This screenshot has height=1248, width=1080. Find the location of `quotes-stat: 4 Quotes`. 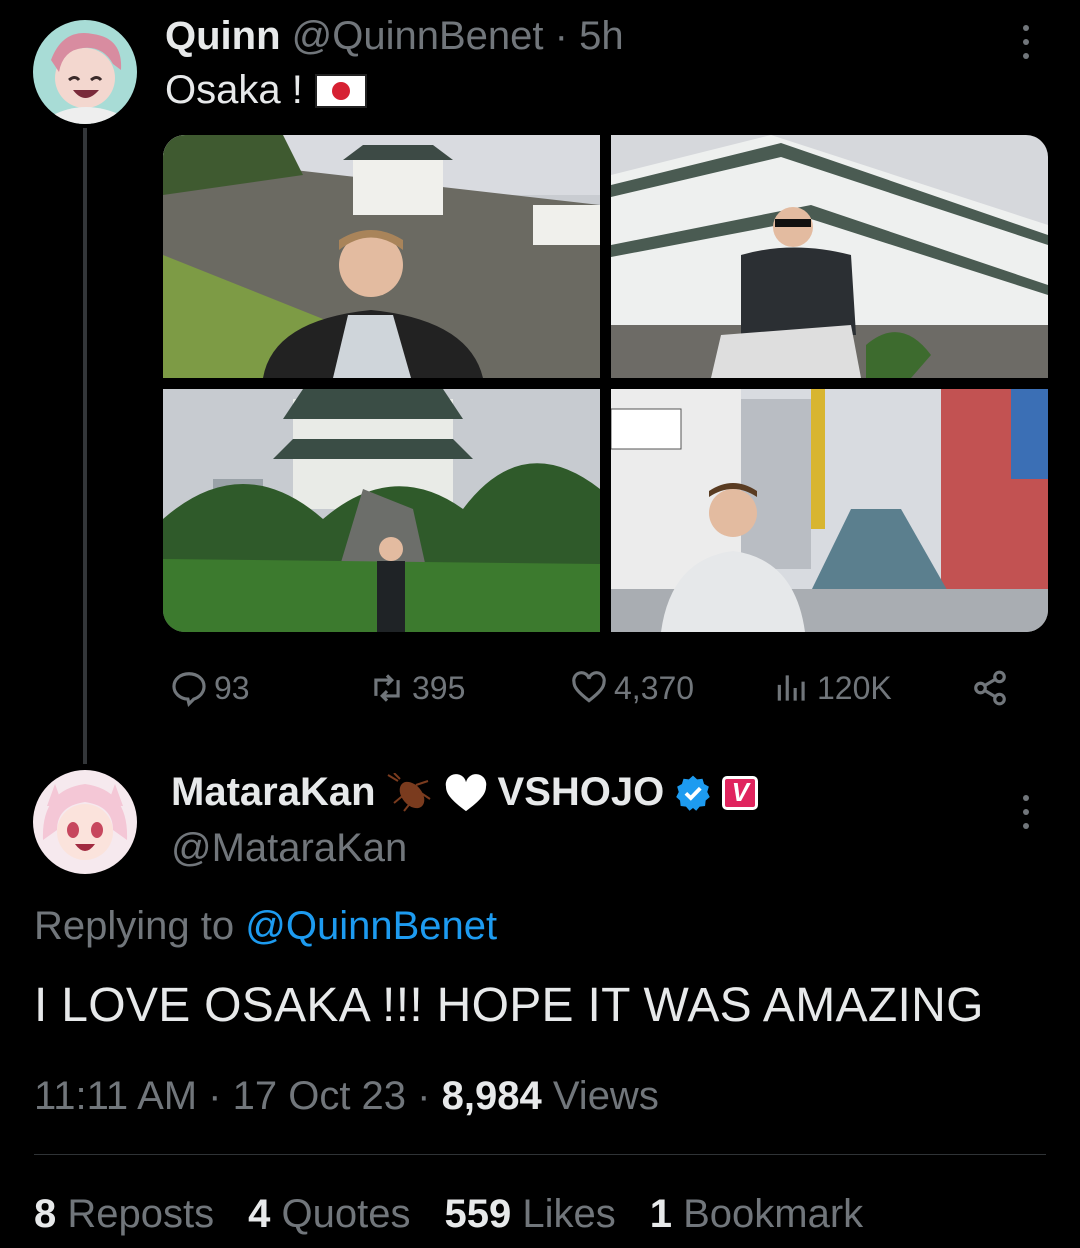

quotes-stat: 4 Quotes is located at coordinates (329, 1214).